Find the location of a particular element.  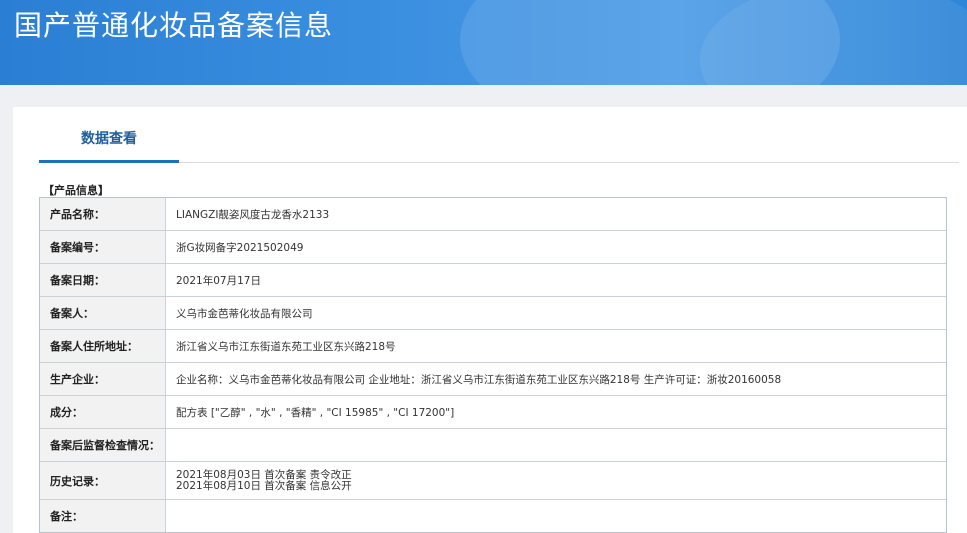

history-line: 2021年08月10日 首次备案 信息公开 is located at coordinates (264, 485).